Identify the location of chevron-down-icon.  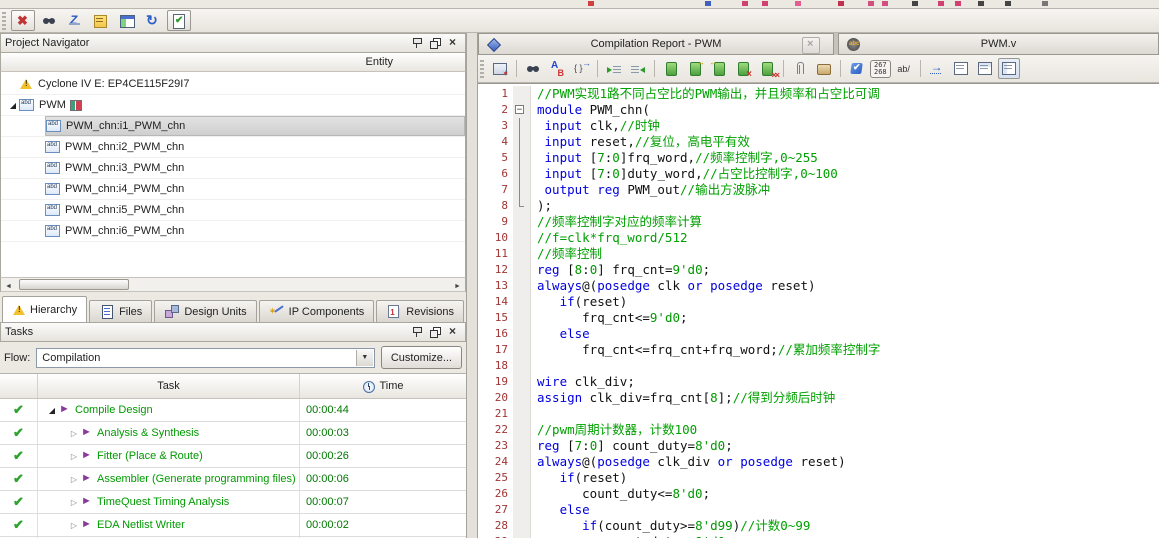
(364, 357).